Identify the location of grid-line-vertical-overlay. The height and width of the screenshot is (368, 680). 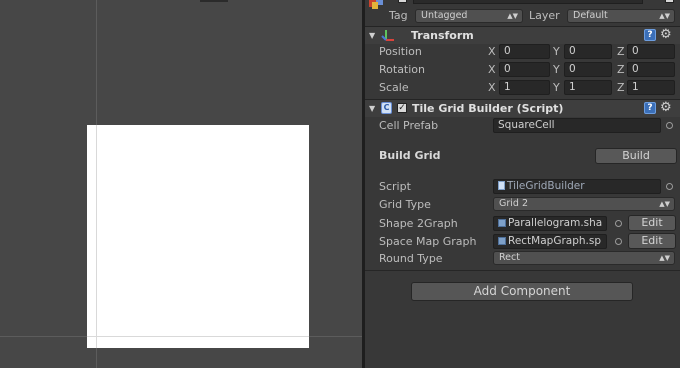
(96, 236).